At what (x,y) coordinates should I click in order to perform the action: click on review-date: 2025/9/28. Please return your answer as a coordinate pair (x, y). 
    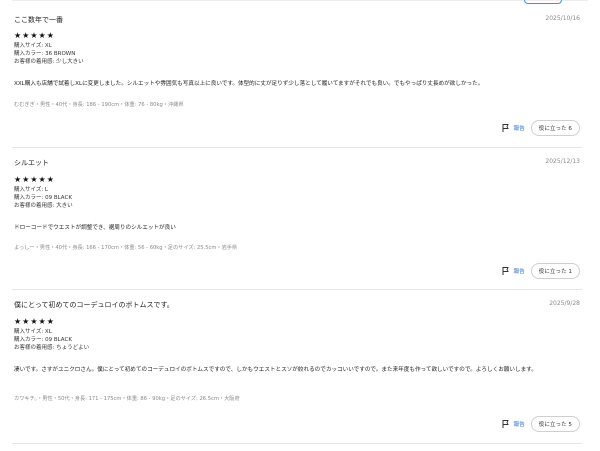
    Looking at the image, I should click on (564, 303).